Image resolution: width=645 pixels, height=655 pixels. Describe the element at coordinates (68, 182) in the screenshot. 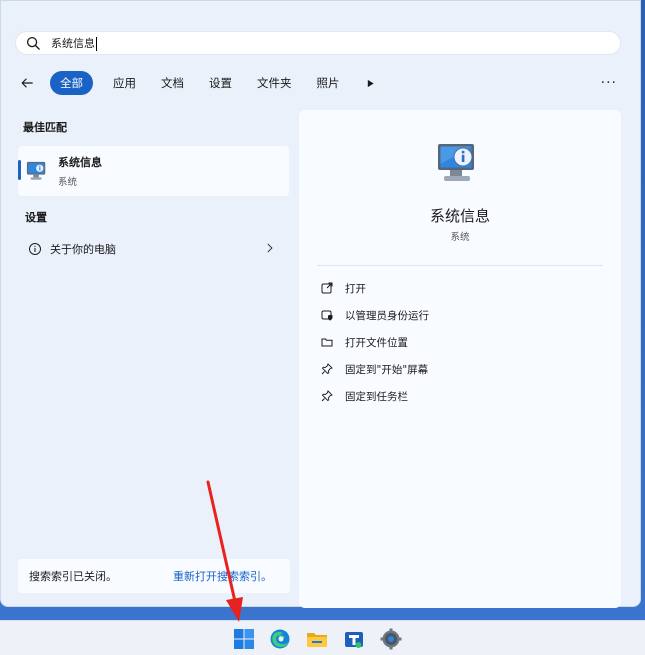

I see `best-match-type: 系统` at that location.